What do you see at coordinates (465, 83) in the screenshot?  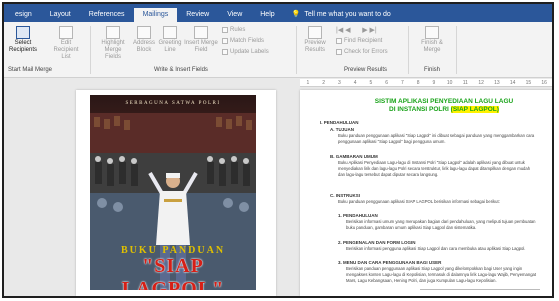 I see `ruler-tick: 11` at bounding box center [465, 83].